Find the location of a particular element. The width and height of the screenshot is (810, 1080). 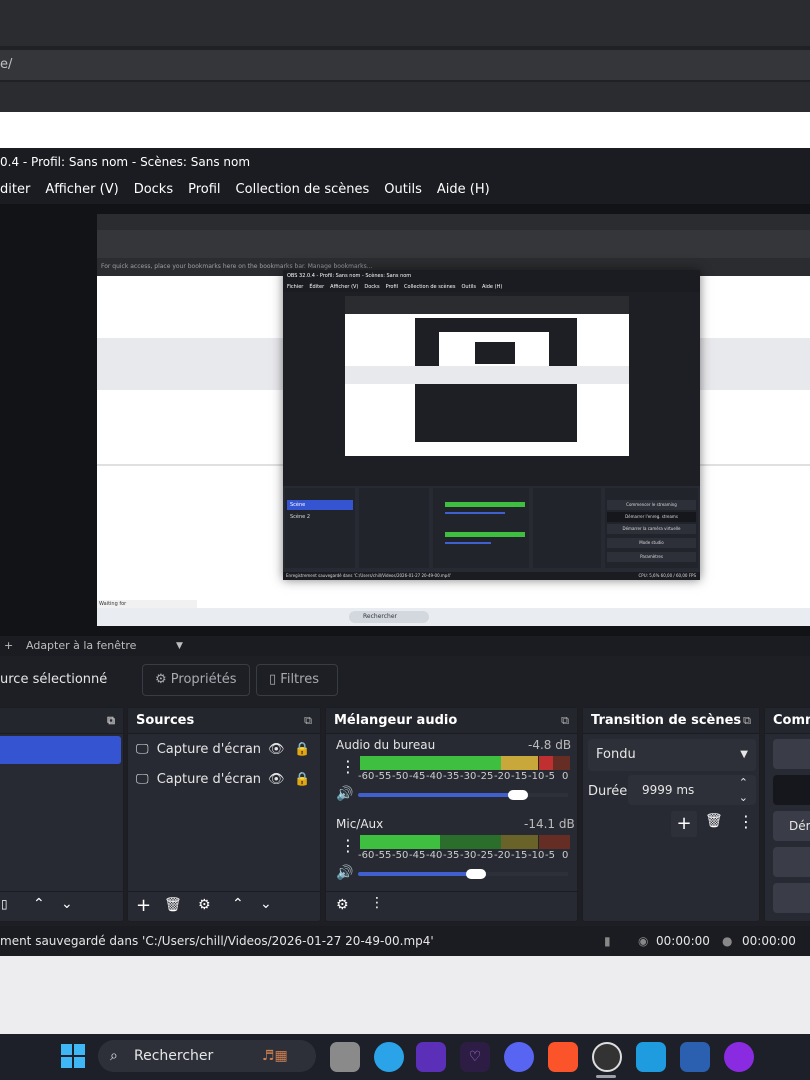

discord-icon is located at coordinates (519, 1057).